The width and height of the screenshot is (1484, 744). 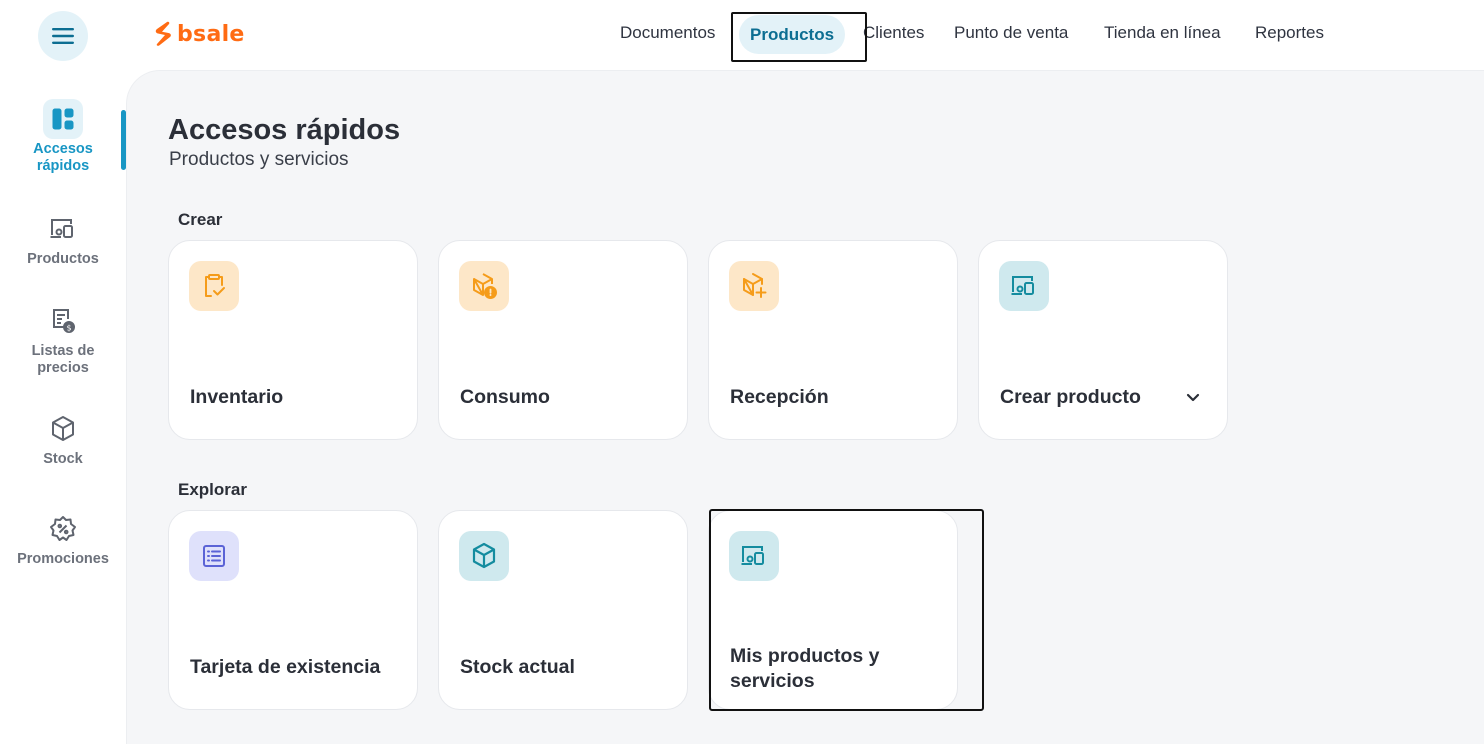 I want to click on card-label: Stock actual, so click(x=517, y=667).